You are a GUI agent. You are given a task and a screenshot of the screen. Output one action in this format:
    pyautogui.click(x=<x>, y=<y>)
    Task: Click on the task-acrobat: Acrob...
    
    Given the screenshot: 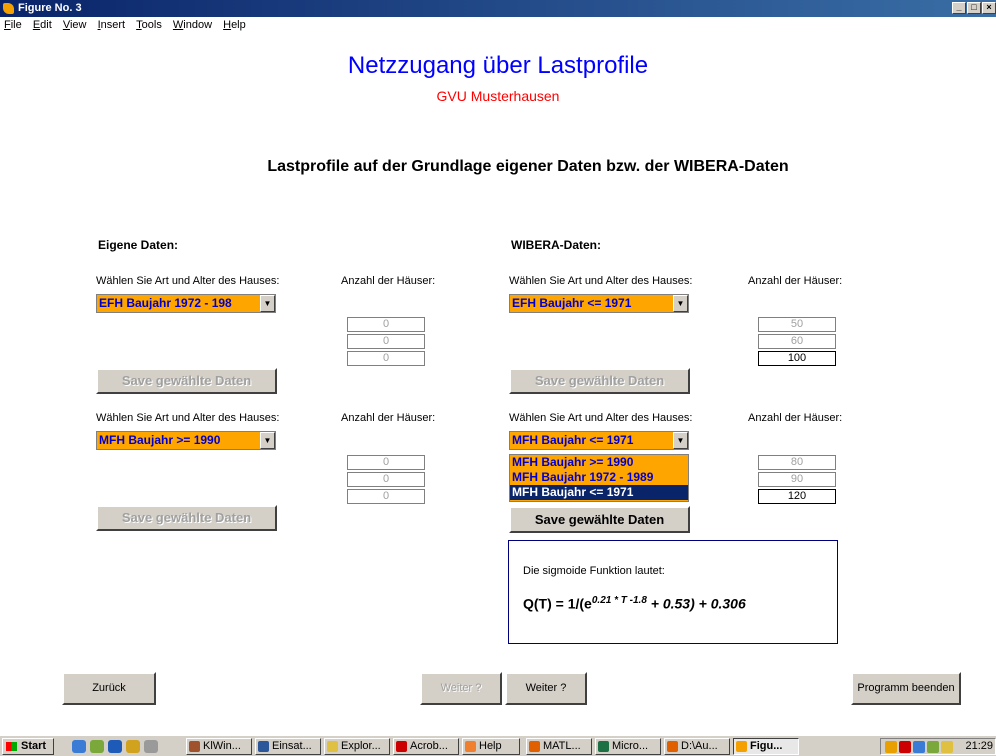 What is the action you would take?
    pyautogui.click(x=426, y=746)
    